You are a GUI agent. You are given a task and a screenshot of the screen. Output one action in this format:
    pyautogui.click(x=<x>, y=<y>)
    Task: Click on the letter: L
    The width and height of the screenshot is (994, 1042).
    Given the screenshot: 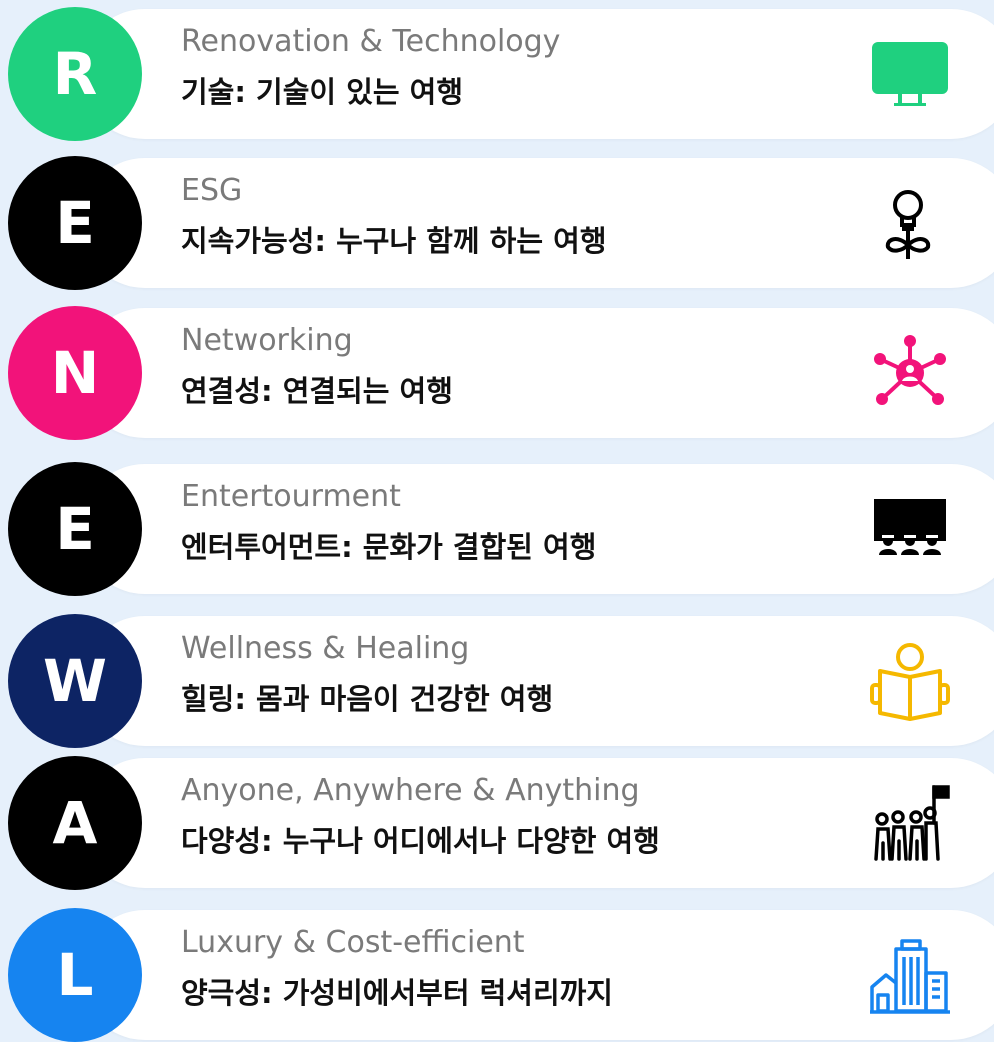 What is the action you would take?
    pyautogui.click(x=75, y=975)
    